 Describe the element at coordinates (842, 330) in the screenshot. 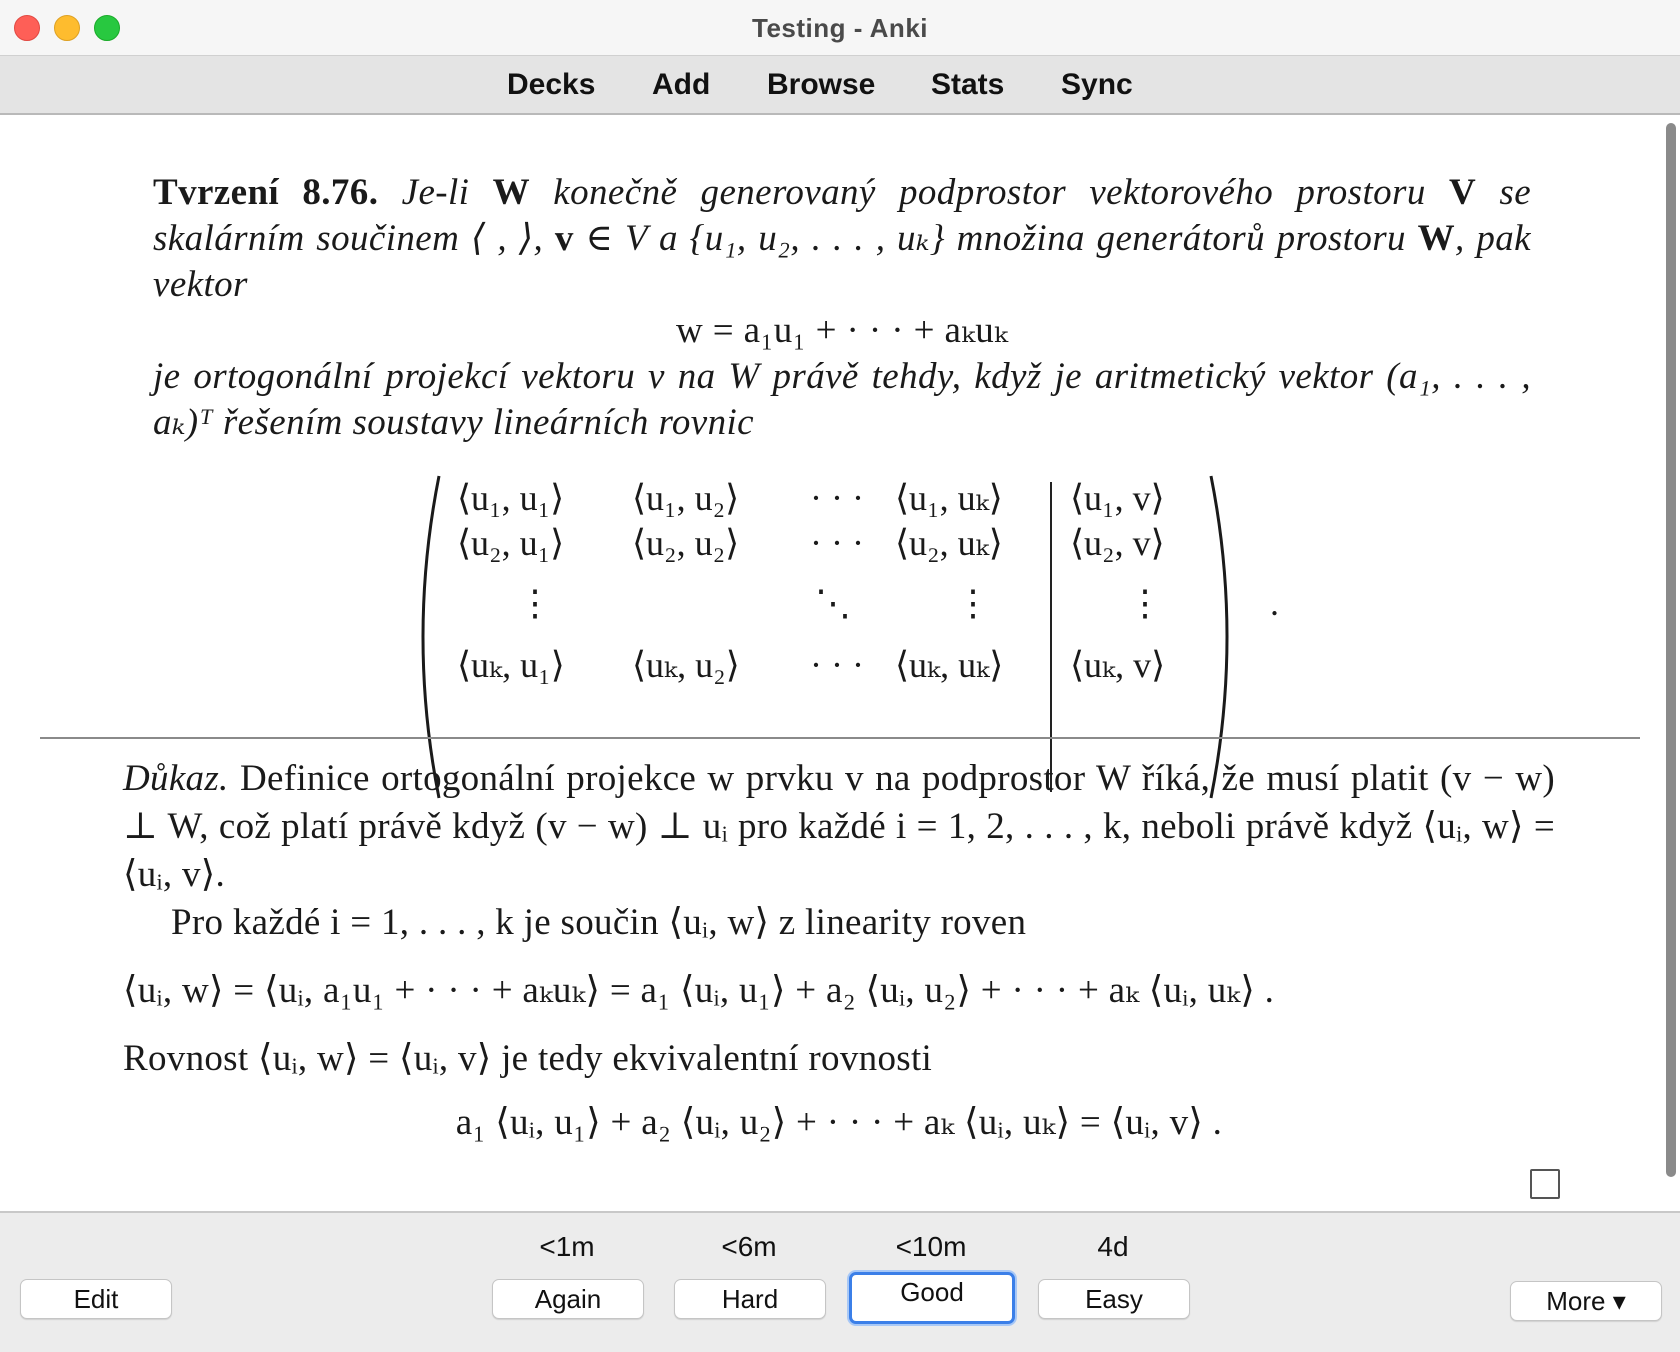

I see `theorem-equation: w = a₁u₁ + · · · + aₖuₖ` at that location.